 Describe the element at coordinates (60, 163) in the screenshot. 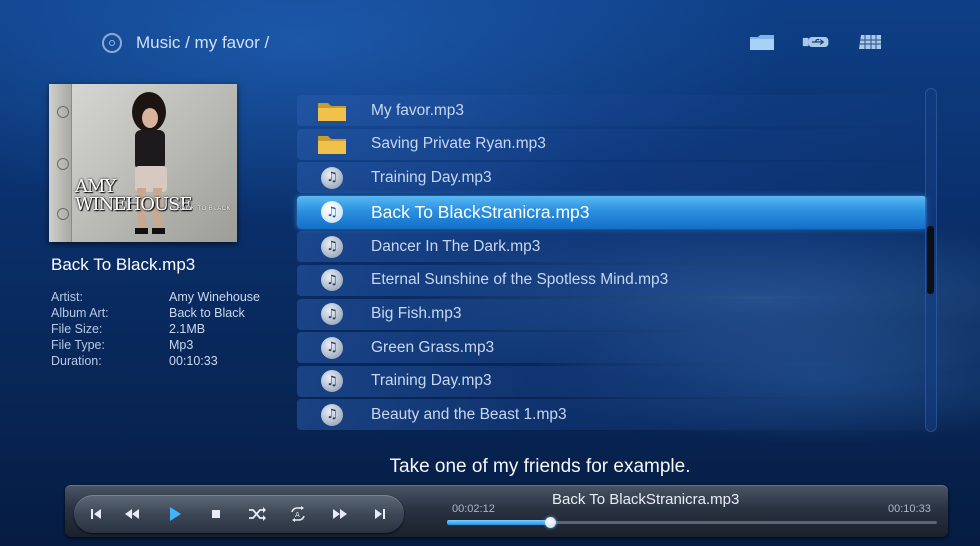

I see `cd-case-spine` at that location.